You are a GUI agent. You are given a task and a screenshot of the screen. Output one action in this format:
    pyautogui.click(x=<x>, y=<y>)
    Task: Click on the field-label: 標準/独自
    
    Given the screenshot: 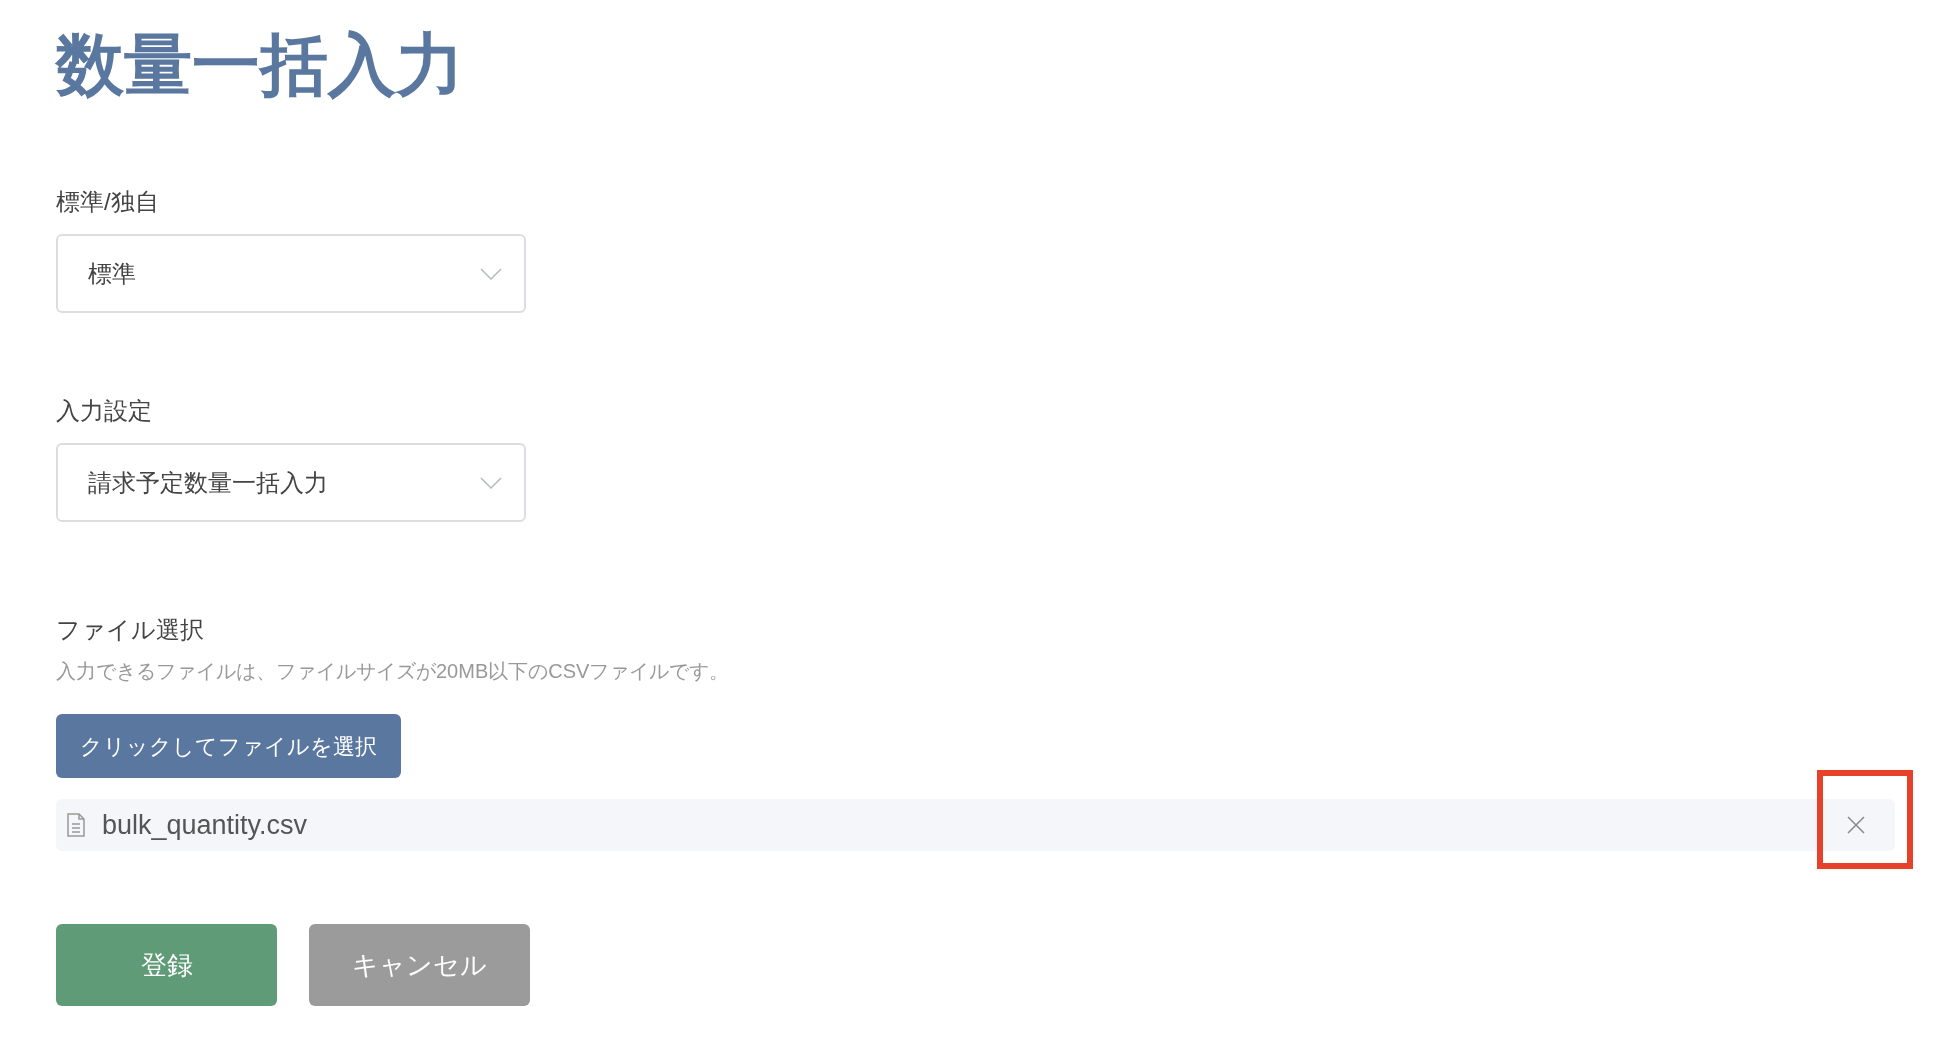 What is the action you would take?
    pyautogui.click(x=107, y=202)
    